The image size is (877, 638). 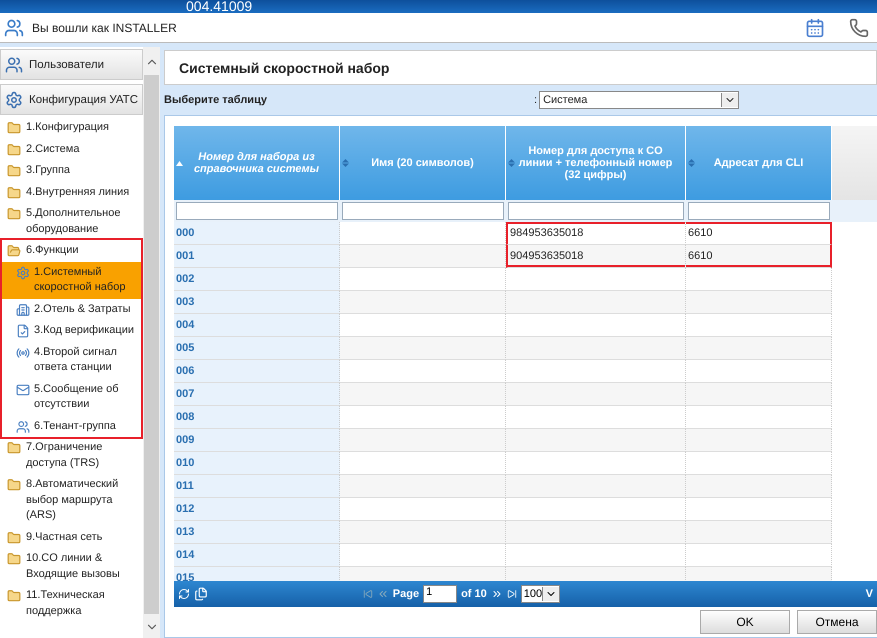 I want to click on people-icon, so click(x=23, y=427).